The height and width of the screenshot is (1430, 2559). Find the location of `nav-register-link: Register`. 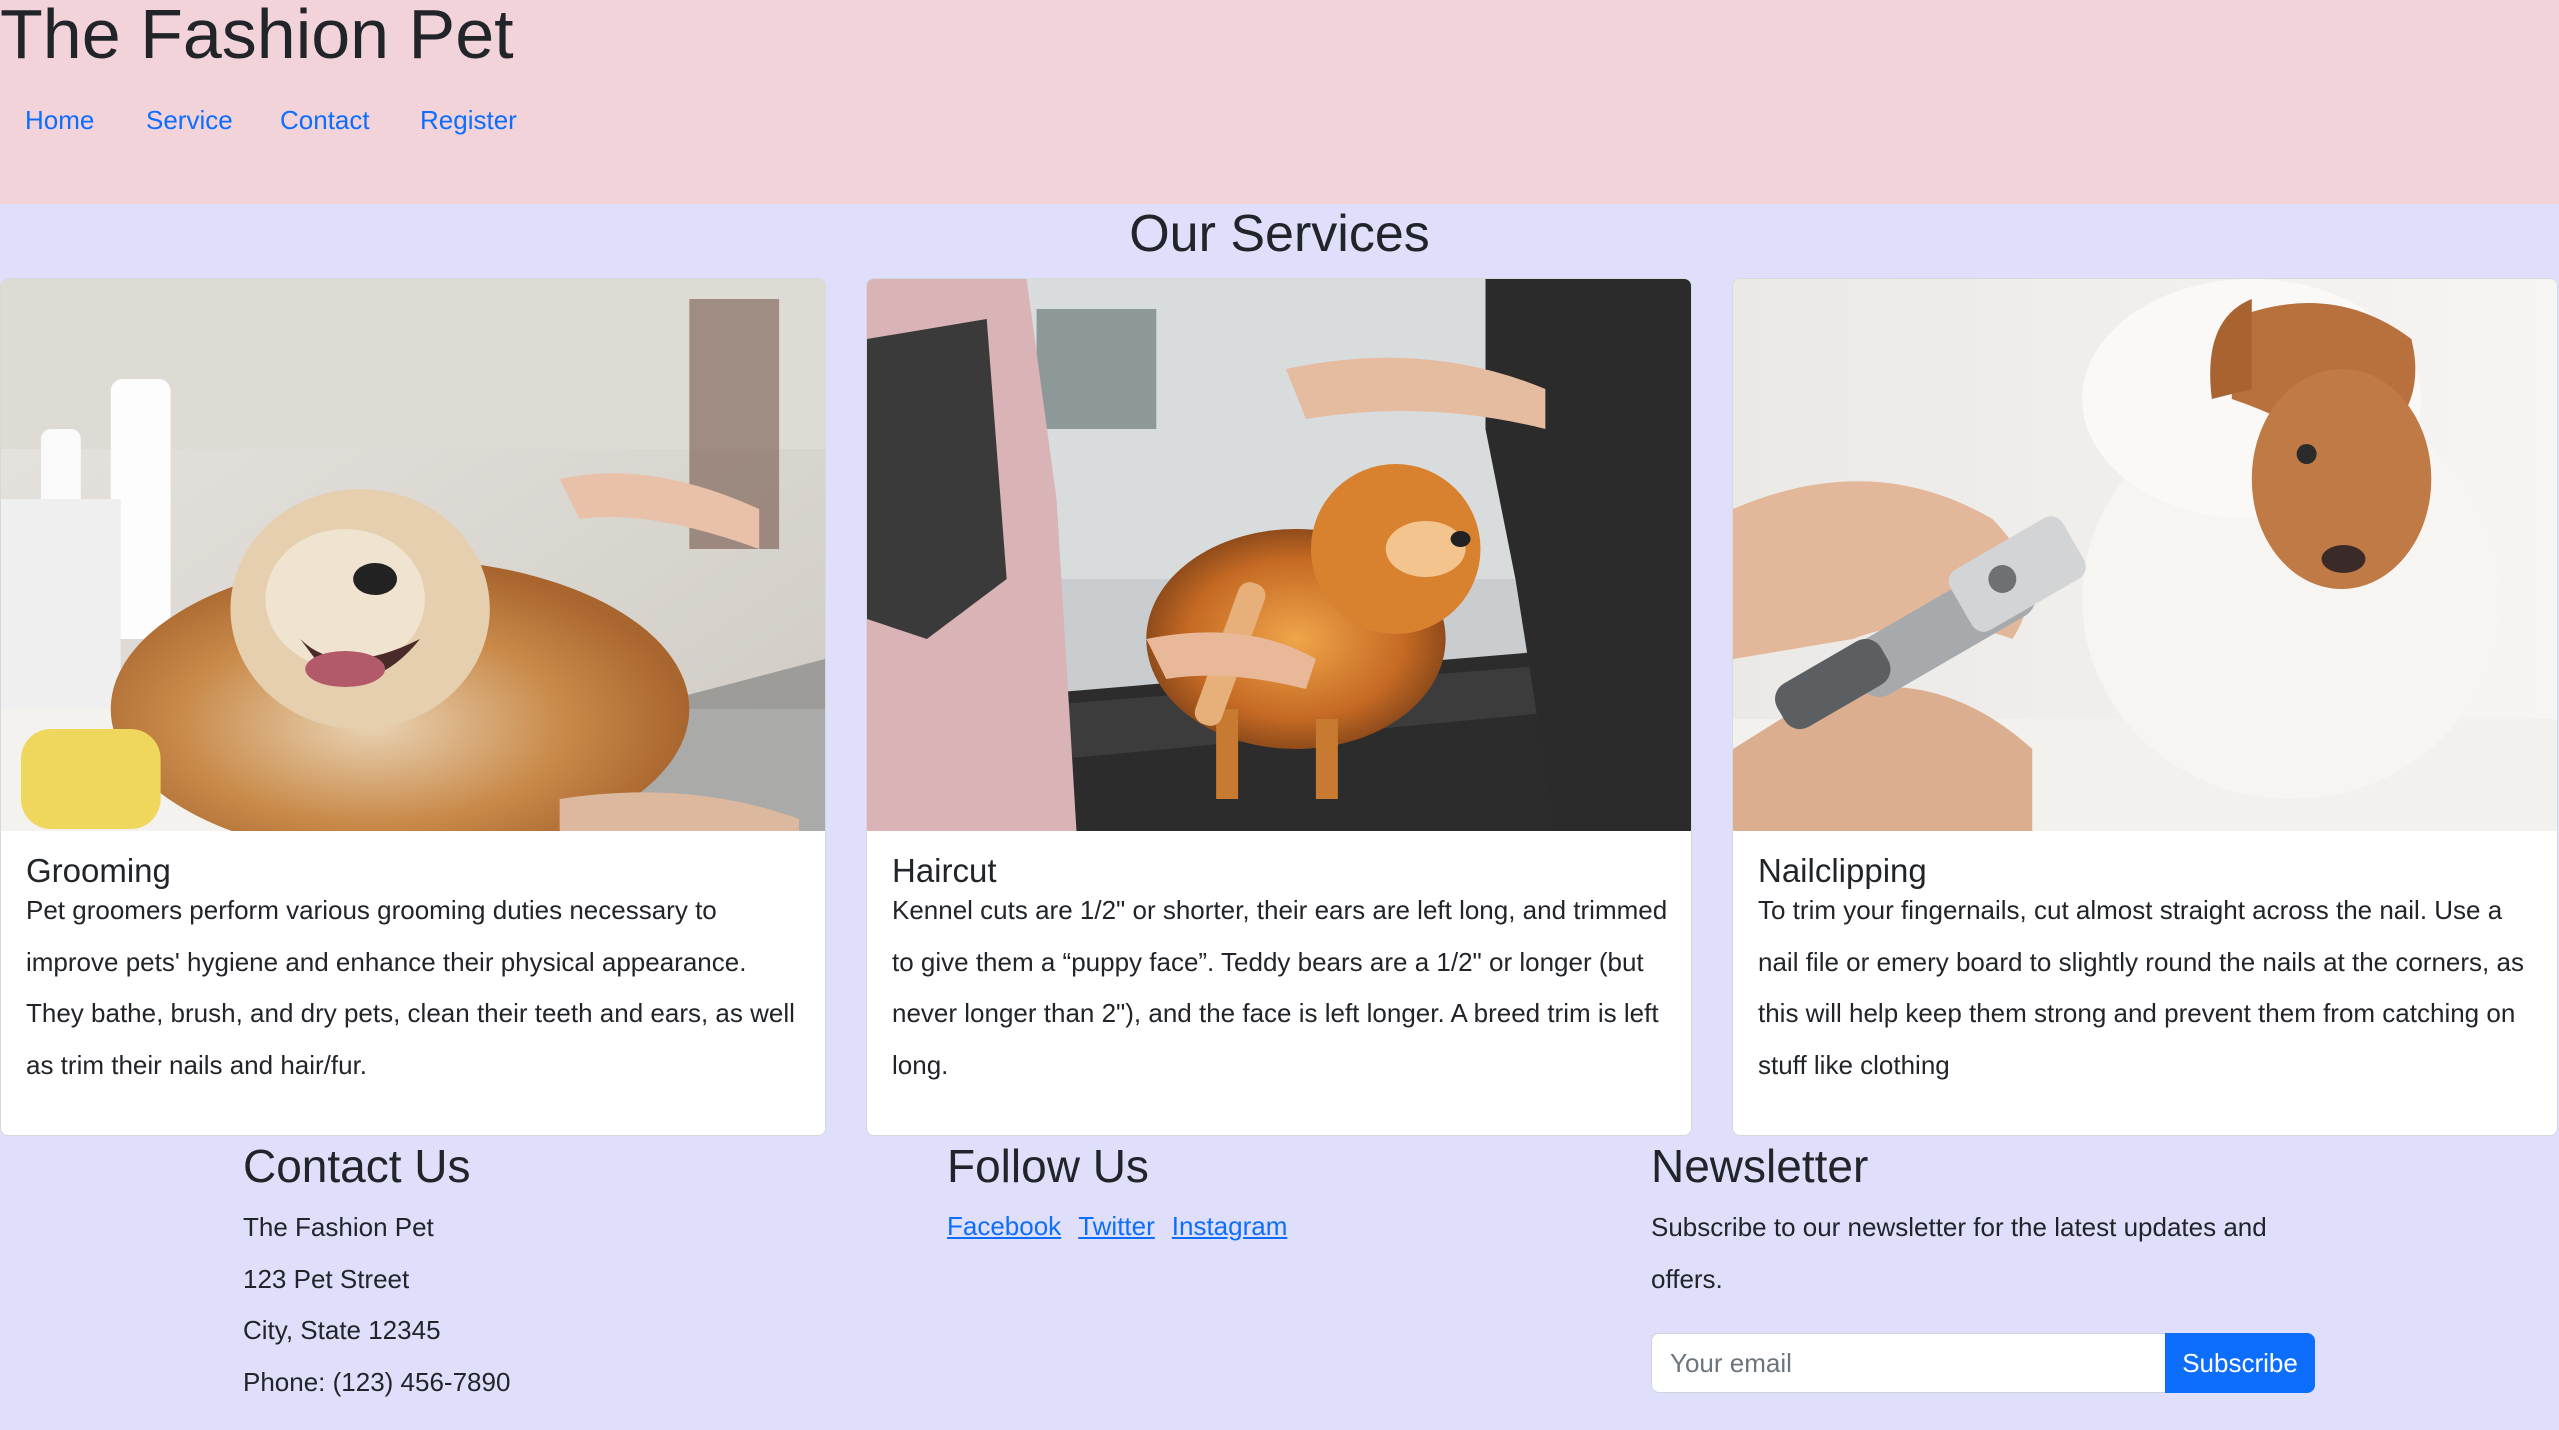

nav-register-link: Register is located at coordinates (468, 120).